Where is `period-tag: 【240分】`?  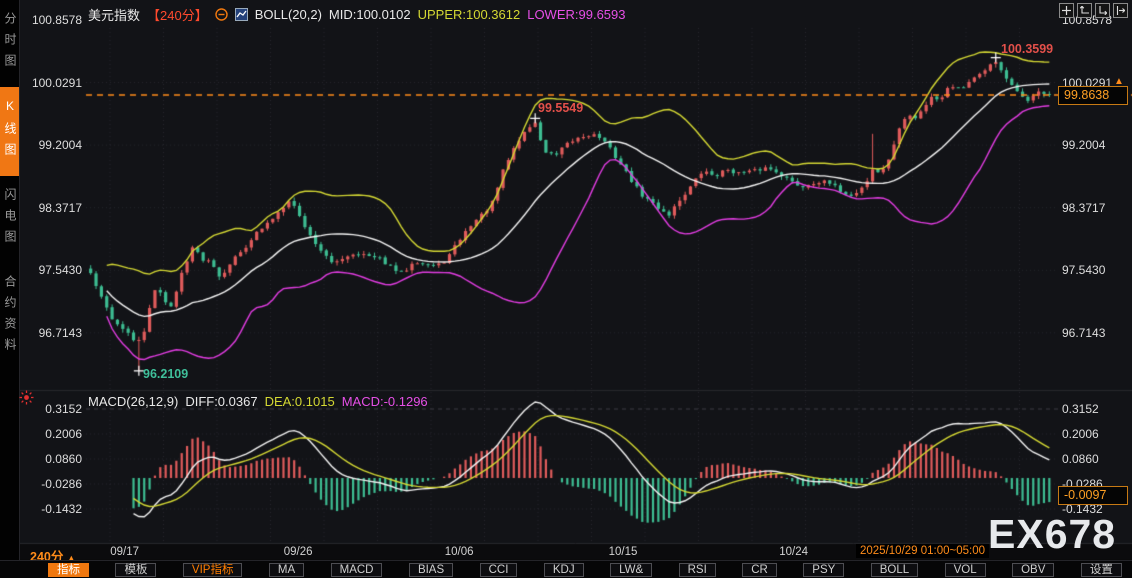
period-tag: 【240分】 is located at coordinates (177, 14).